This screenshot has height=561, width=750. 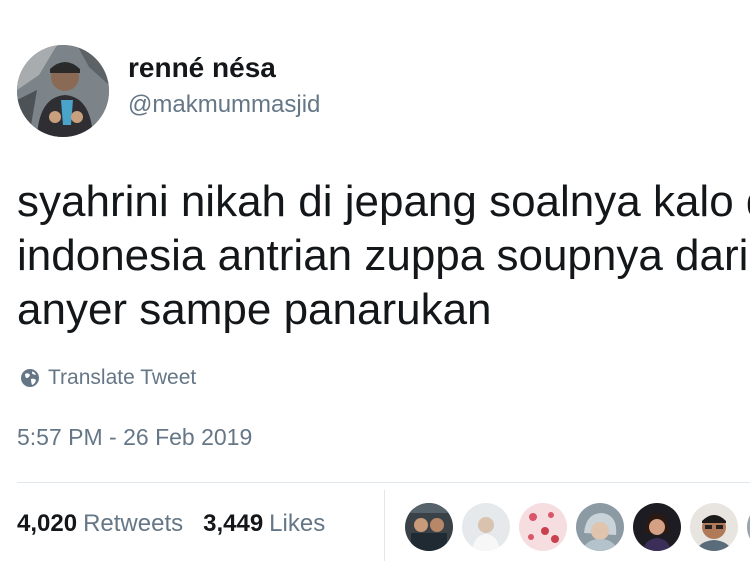 What do you see at coordinates (47, 523) in the screenshot?
I see `retweets-count: 4,020` at bounding box center [47, 523].